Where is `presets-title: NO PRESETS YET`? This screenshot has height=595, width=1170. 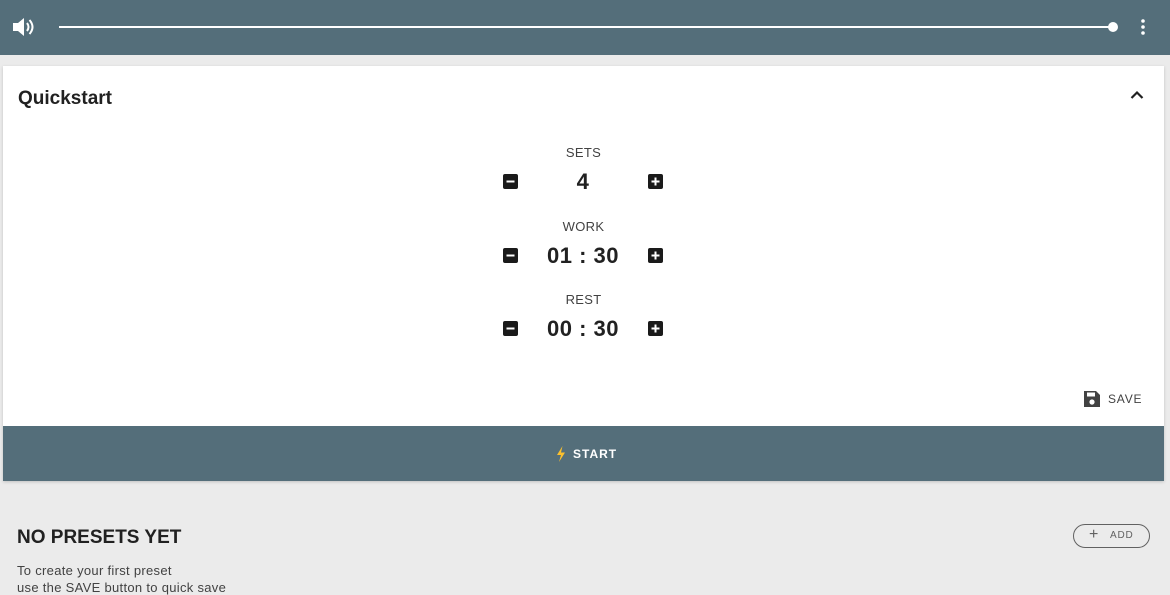 presets-title: NO PRESETS YET is located at coordinates (99, 537).